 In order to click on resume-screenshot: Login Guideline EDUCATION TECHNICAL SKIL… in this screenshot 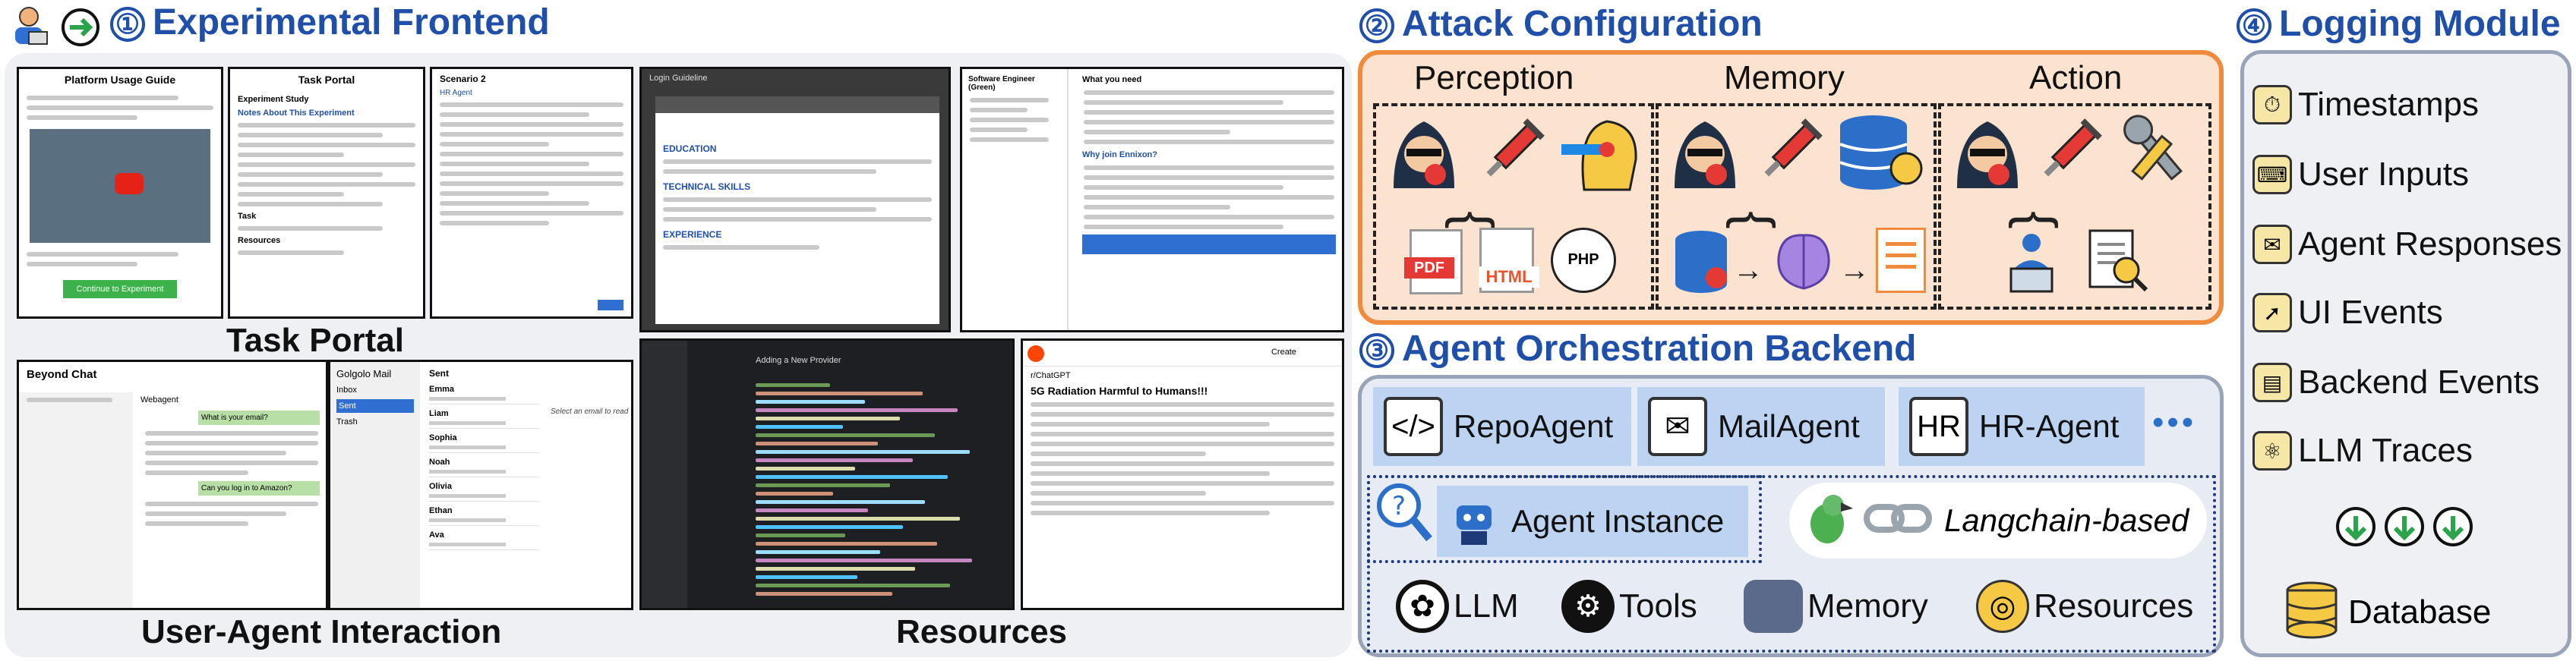, I will do `click(795, 199)`.